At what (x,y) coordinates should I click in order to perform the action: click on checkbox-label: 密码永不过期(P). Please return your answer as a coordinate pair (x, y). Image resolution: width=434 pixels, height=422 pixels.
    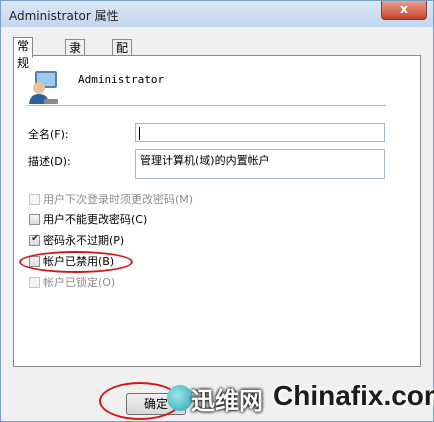
    Looking at the image, I should click on (84, 240).